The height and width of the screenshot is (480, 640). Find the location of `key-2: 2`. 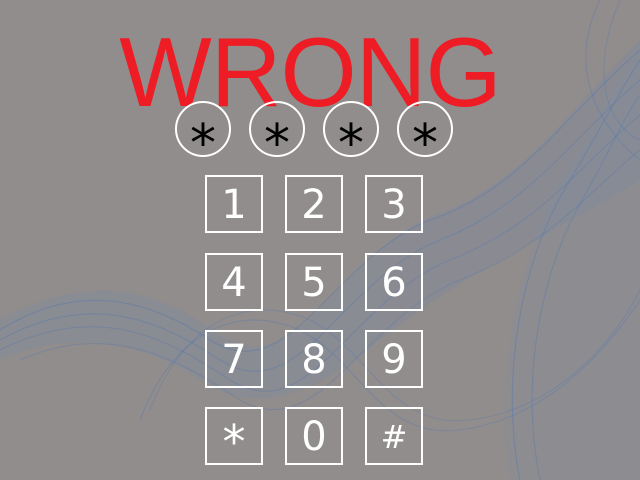

key-2: 2 is located at coordinates (314, 204).